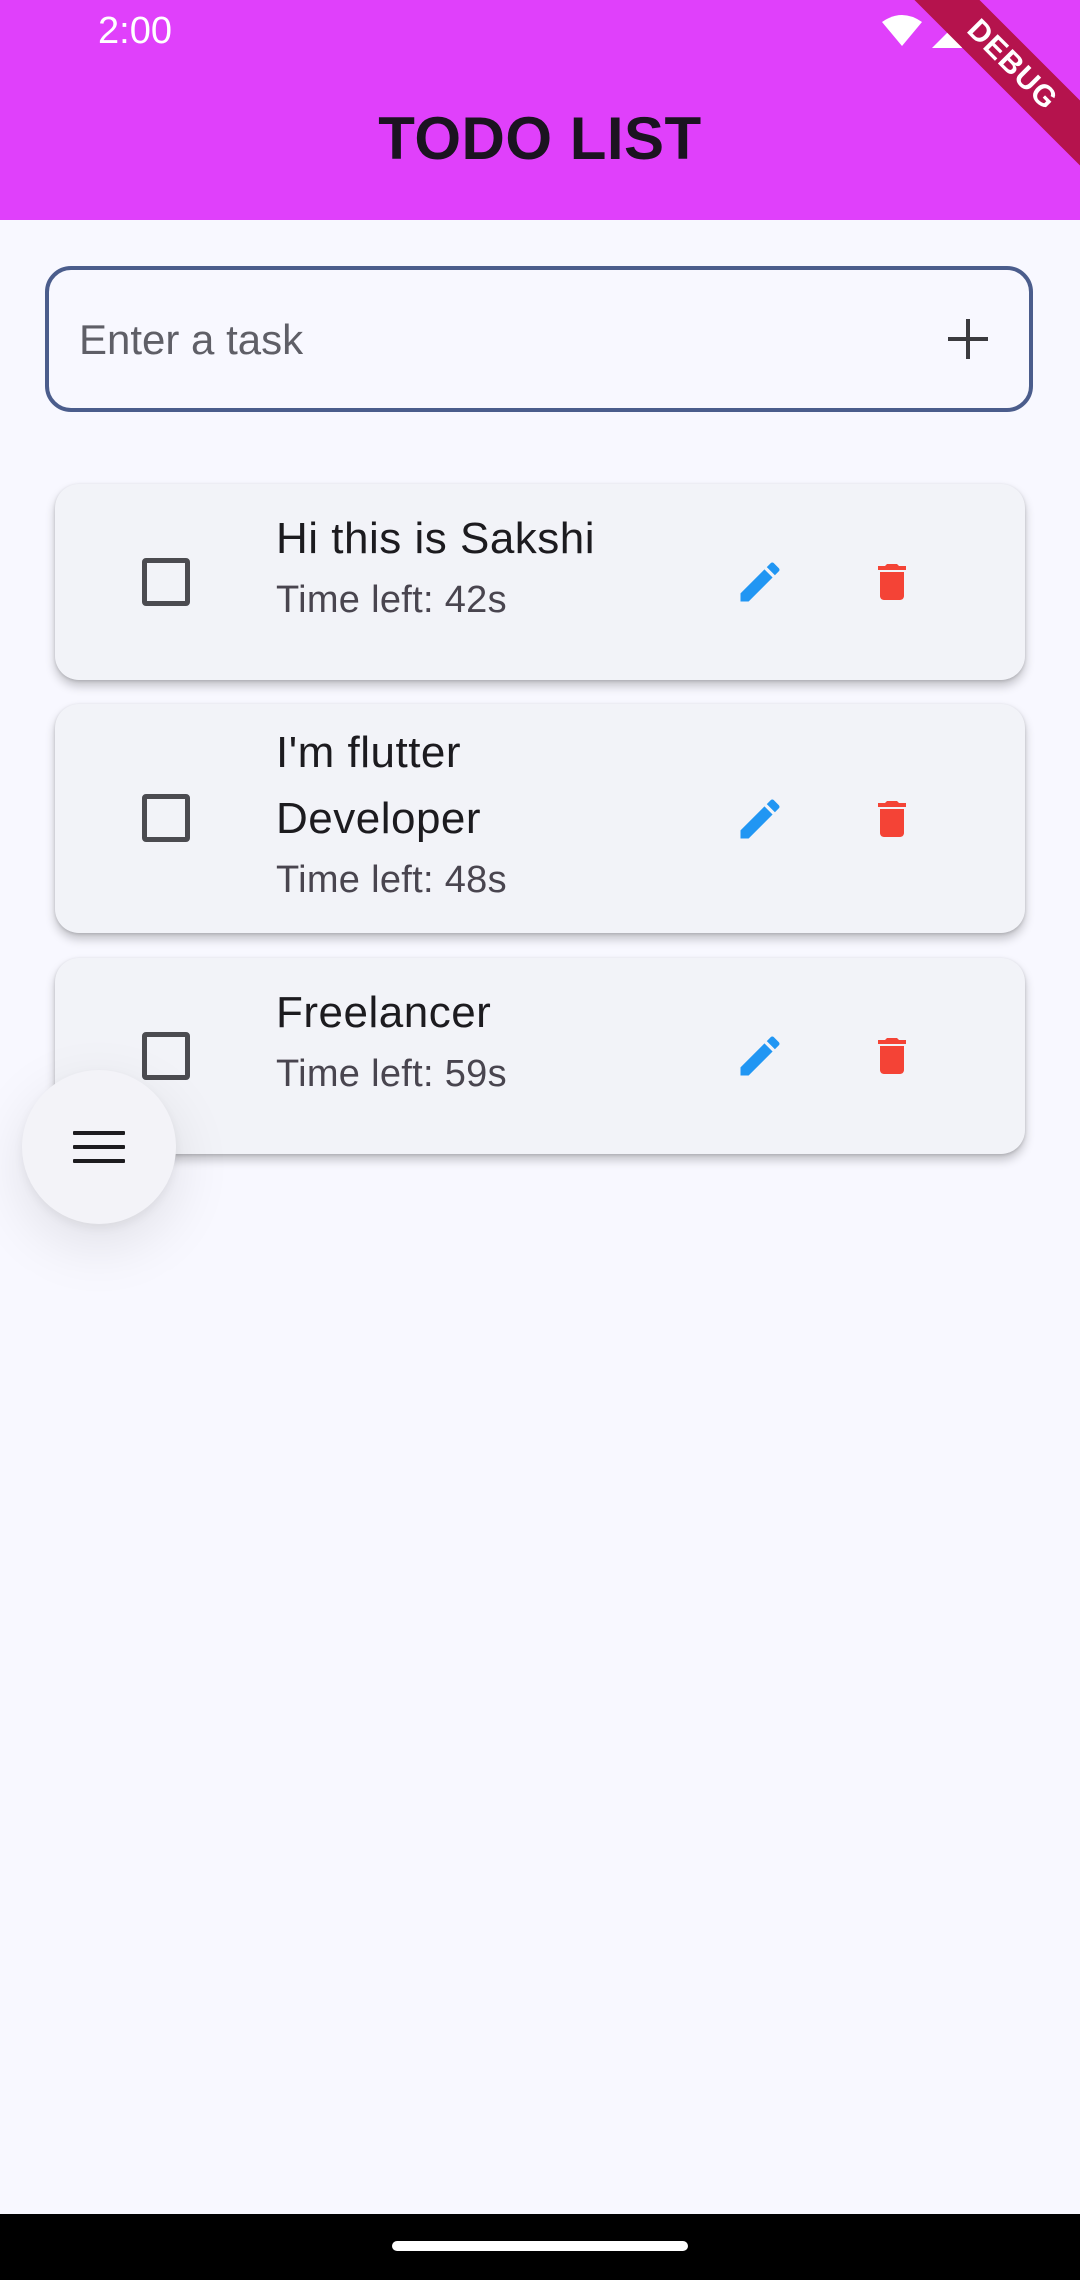 This screenshot has width=1080, height=2280. What do you see at coordinates (391, 600) in the screenshot?
I see `task-time-left: Time left: 42s` at bounding box center [391, 600].